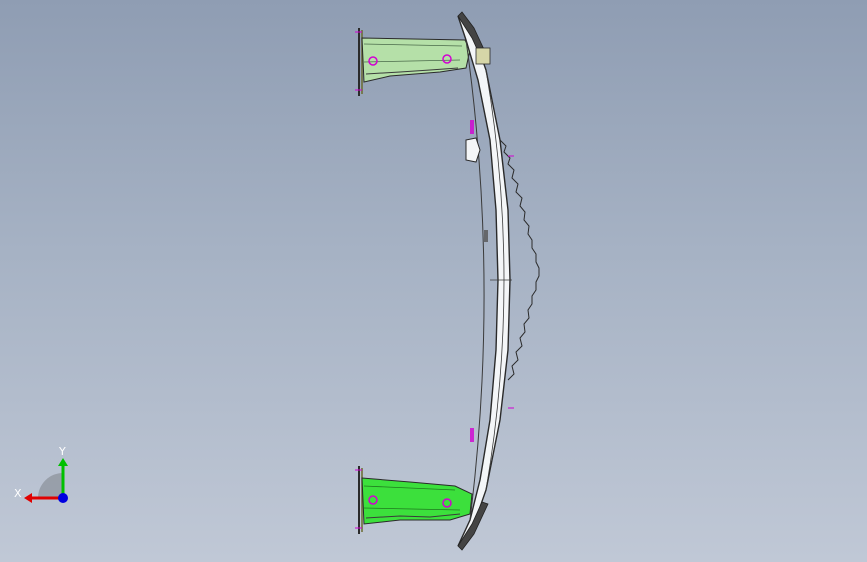 The image size is (867, 562). Describe the element at coordinates (62, 451) in the screenshot. I see `y-axis-label: Y` at that location.